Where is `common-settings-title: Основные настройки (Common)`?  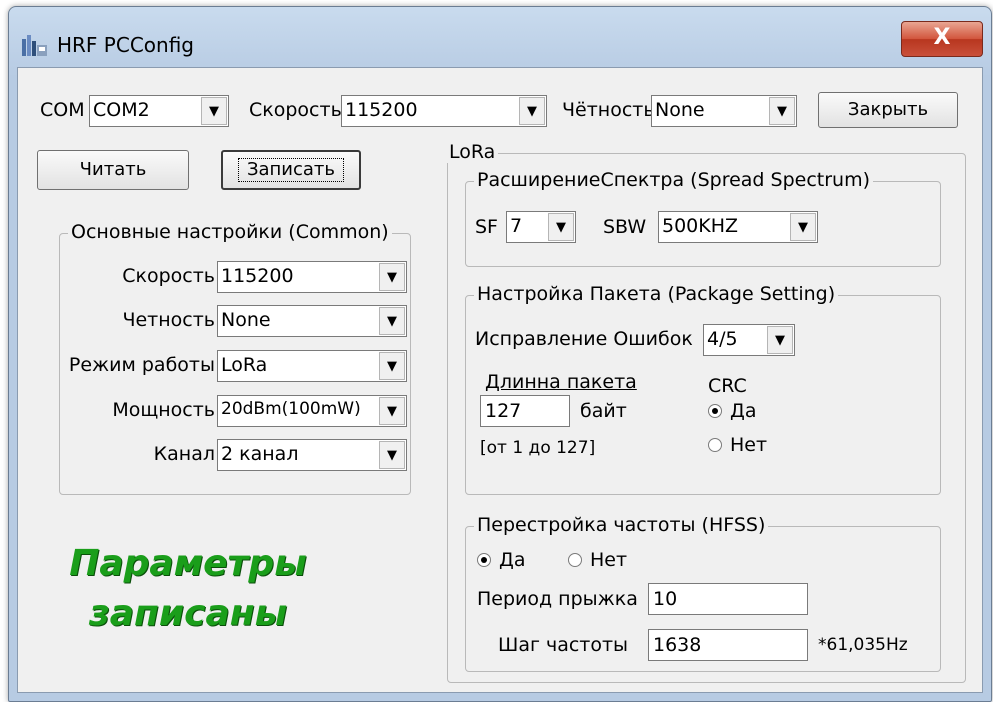
common-settings-title: Основные настройки (Common) is located at coordinates (230, 232).